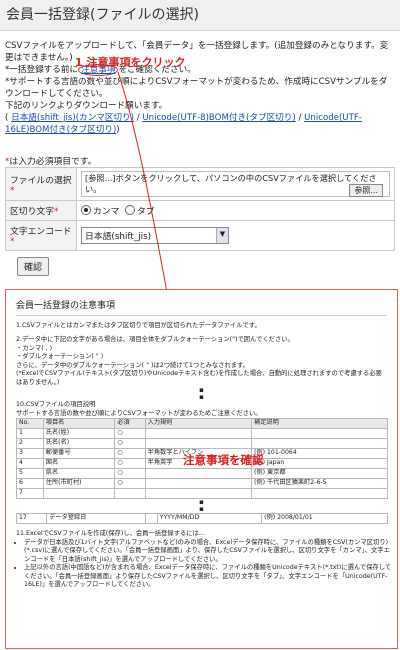 This screenshot has width=400, height=650. Describe the element at coordinates (209, 518) in the screenshot. I see `table-cell: YYYY/MM/DD` at that location.